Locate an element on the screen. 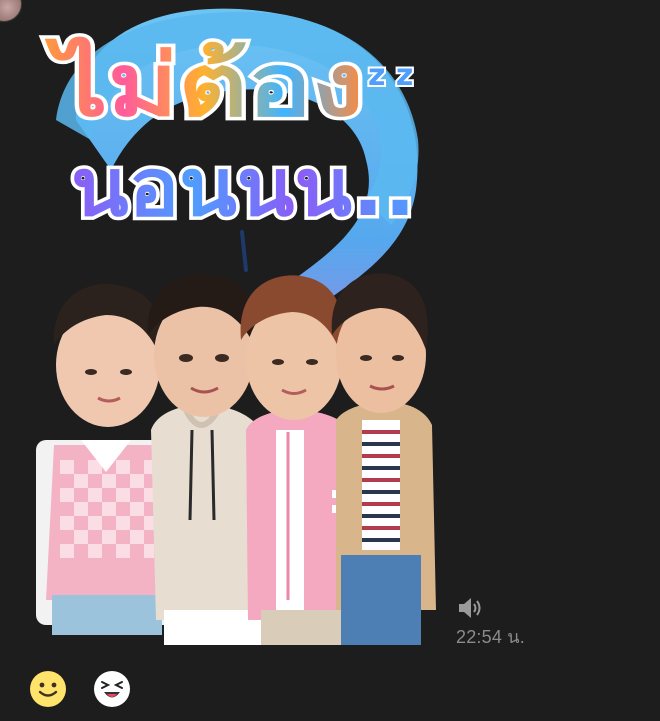 Image resolution: width=660 pixels, height=721 pixels. grinning-sticker-icon is located at coordinates (112, 689).